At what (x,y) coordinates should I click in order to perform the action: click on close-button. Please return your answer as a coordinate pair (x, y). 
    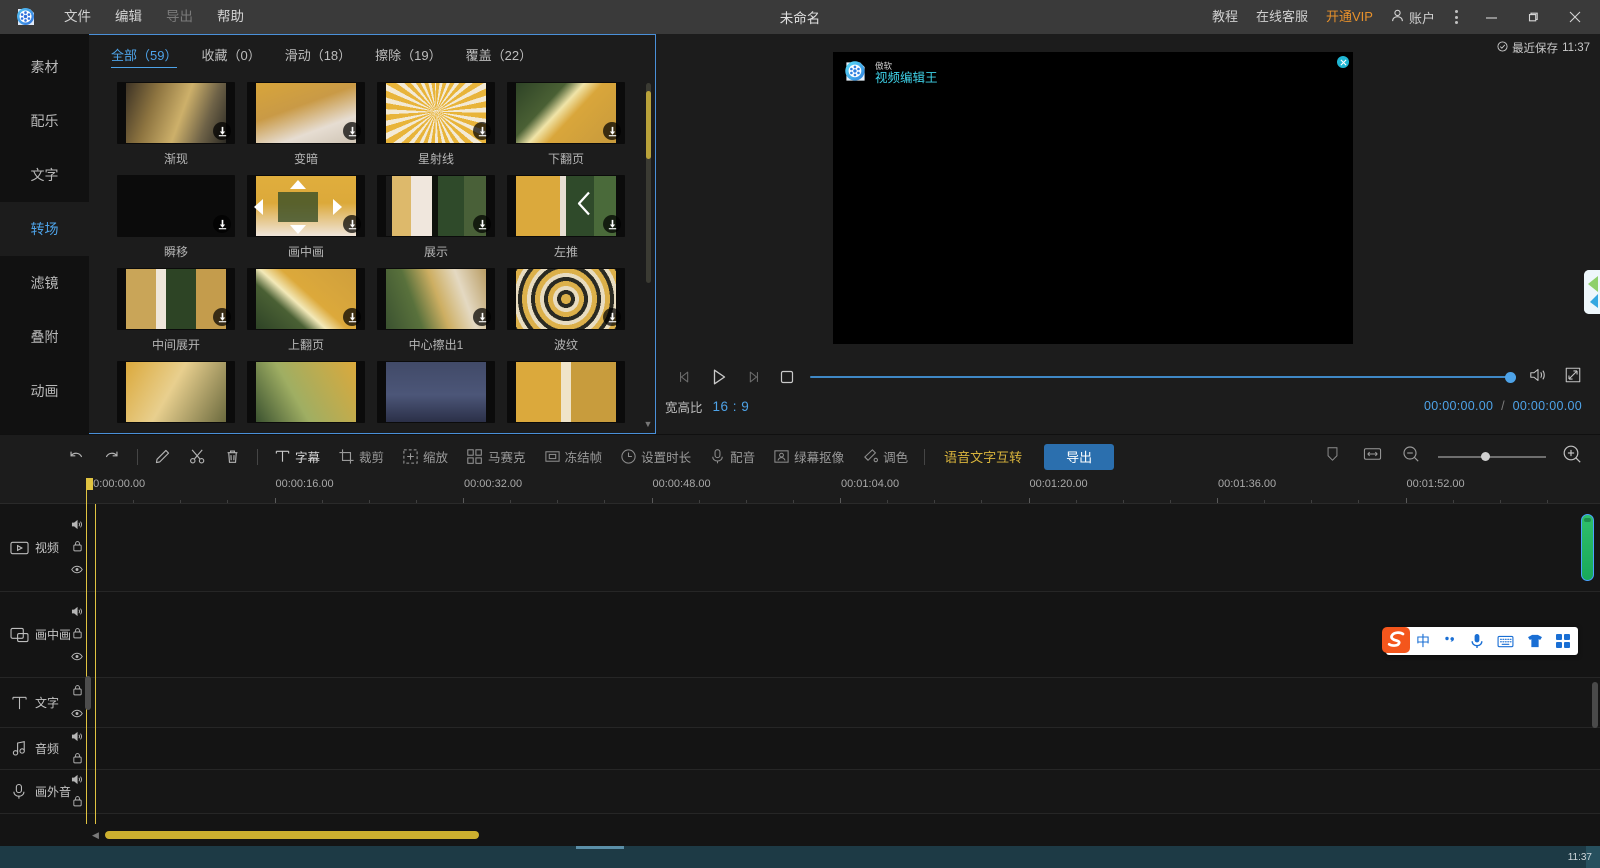
    Looking at the image, I should click on (1575, 17).